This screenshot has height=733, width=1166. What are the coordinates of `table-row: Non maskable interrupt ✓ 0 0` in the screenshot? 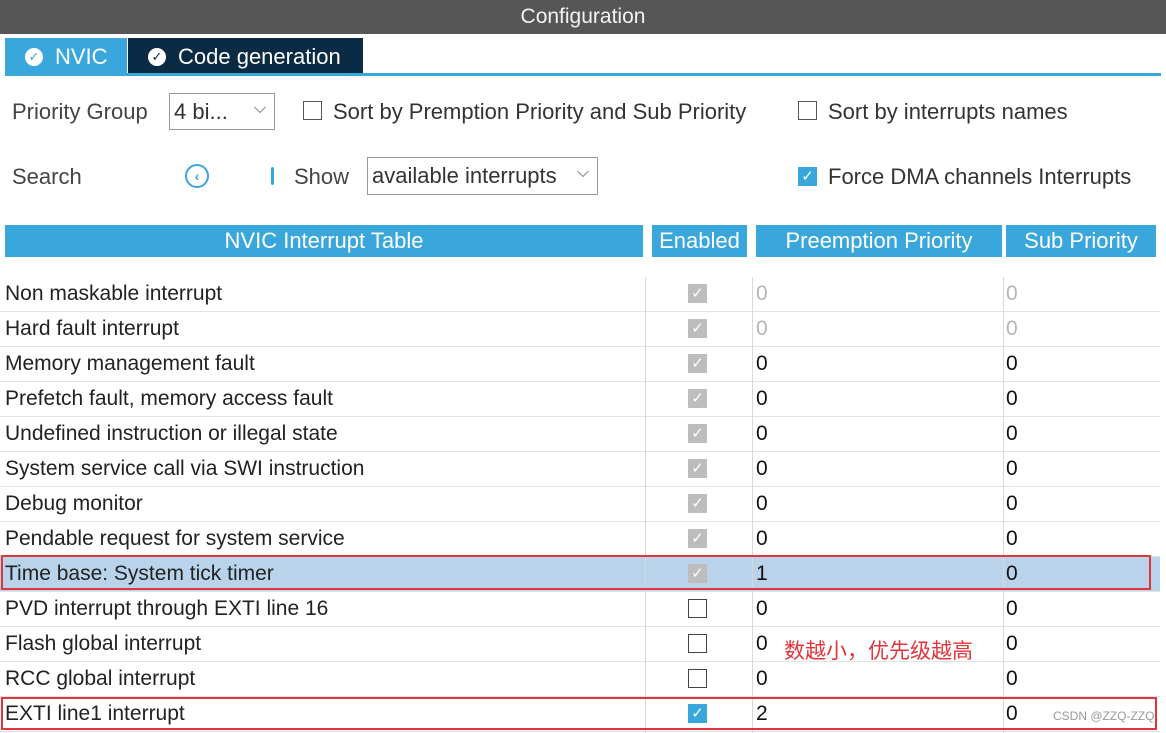 It's located at (580, 294).